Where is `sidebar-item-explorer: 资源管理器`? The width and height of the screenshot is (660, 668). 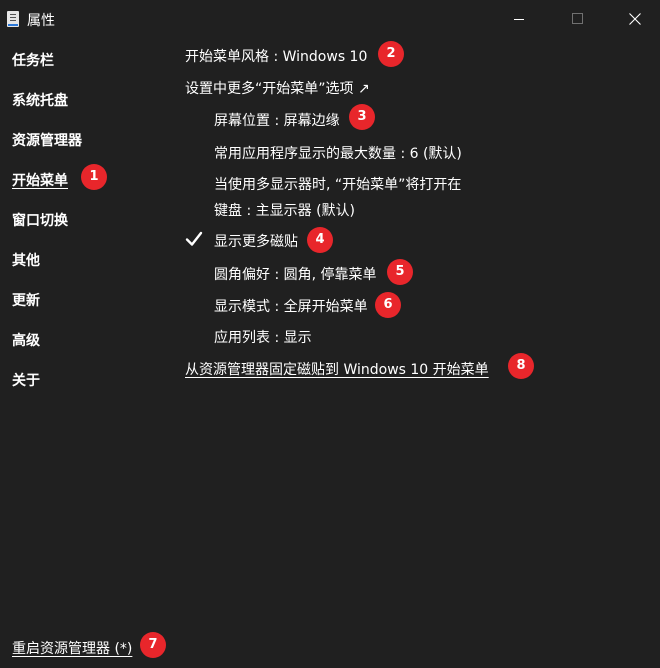 sidebar-item-explorer: 资源管理器 is located at coordinates (47, 140).